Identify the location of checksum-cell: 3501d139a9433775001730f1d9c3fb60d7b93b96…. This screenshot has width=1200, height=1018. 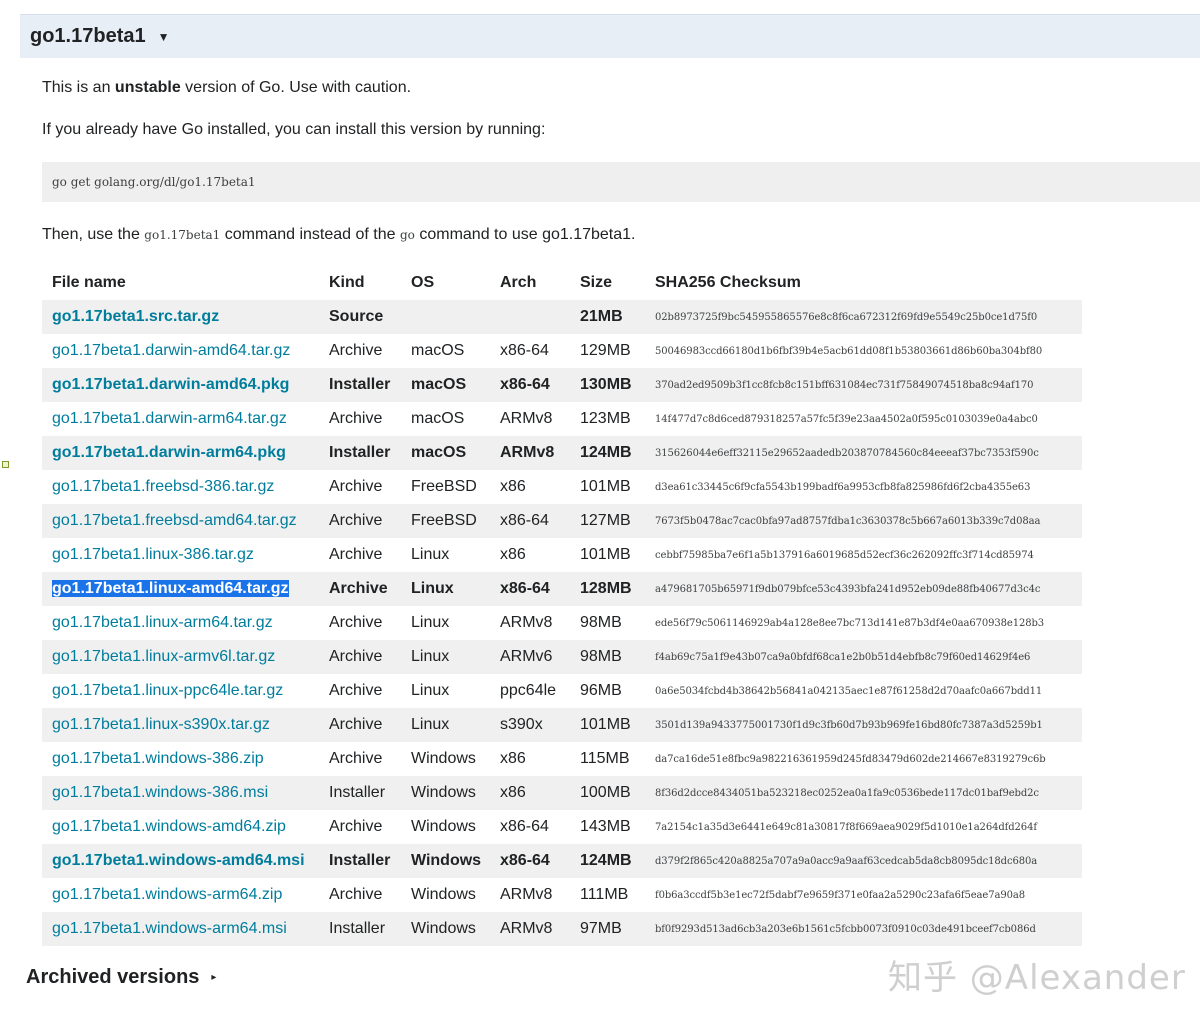
(863, 725).